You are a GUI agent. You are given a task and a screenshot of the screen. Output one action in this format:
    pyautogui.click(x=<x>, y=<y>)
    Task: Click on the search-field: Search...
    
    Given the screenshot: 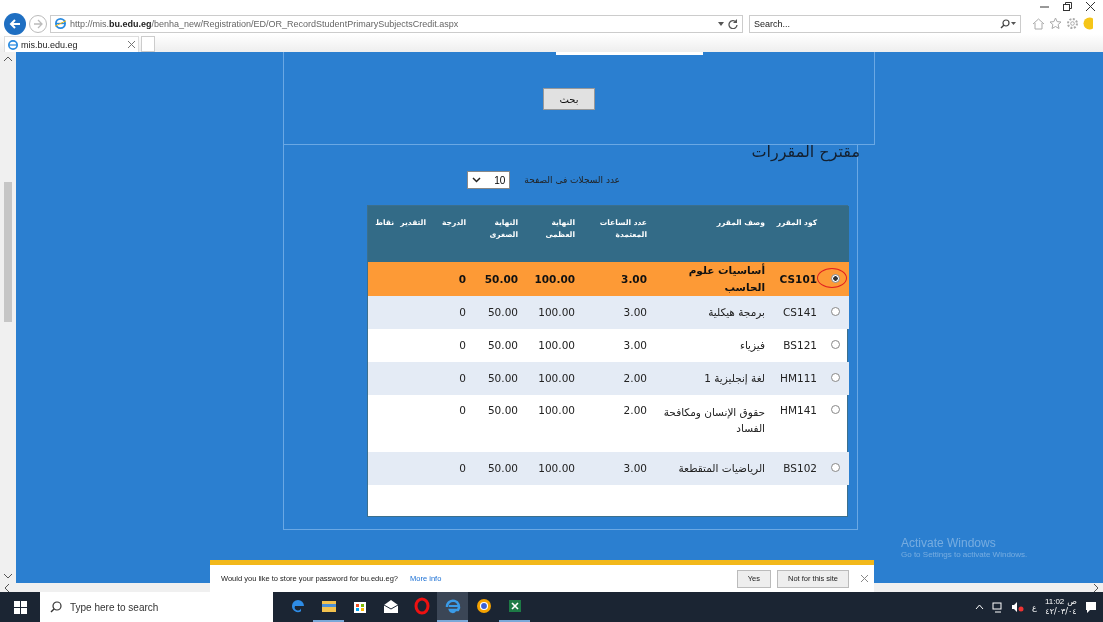 What is the action you would take?
    pyautogui.click(x=885, y=23)
    